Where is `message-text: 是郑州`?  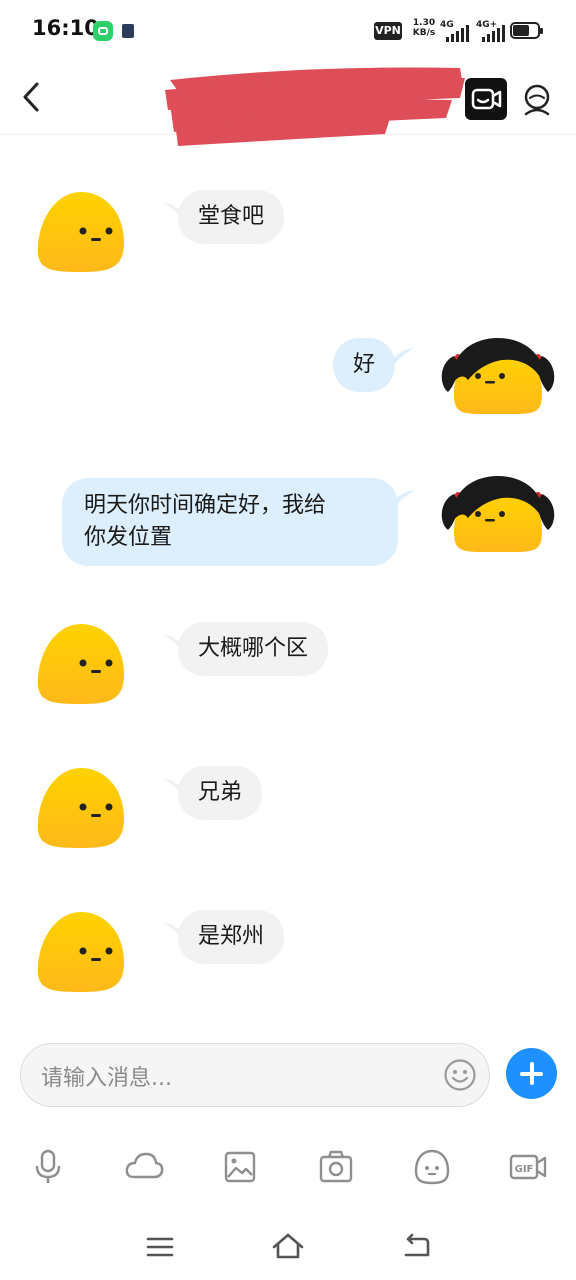
message-text: 是郑州 is located at coordinates (231, 936).